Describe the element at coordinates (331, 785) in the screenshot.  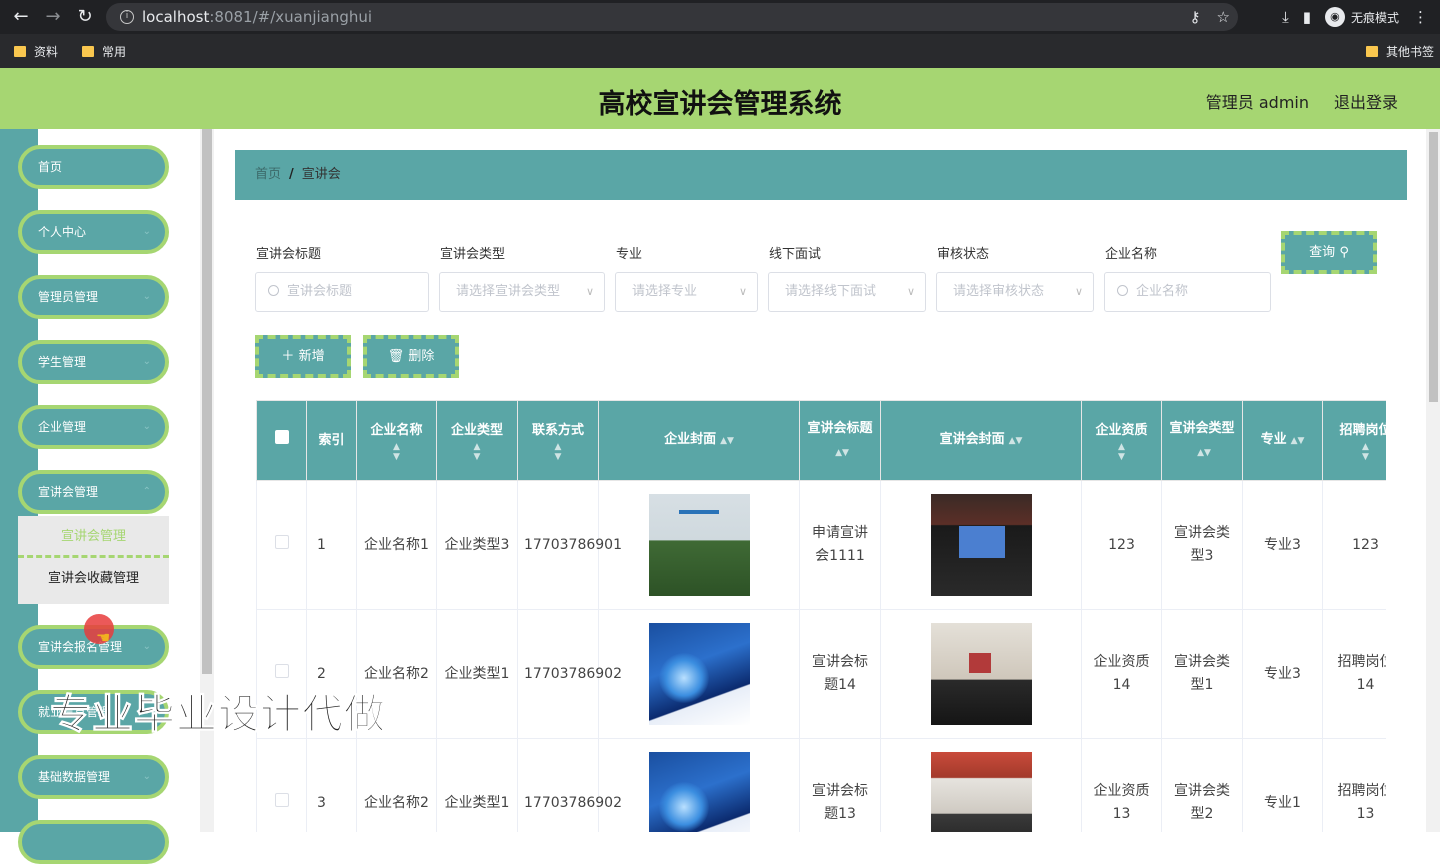
I see `cell-index: 3` at that location.